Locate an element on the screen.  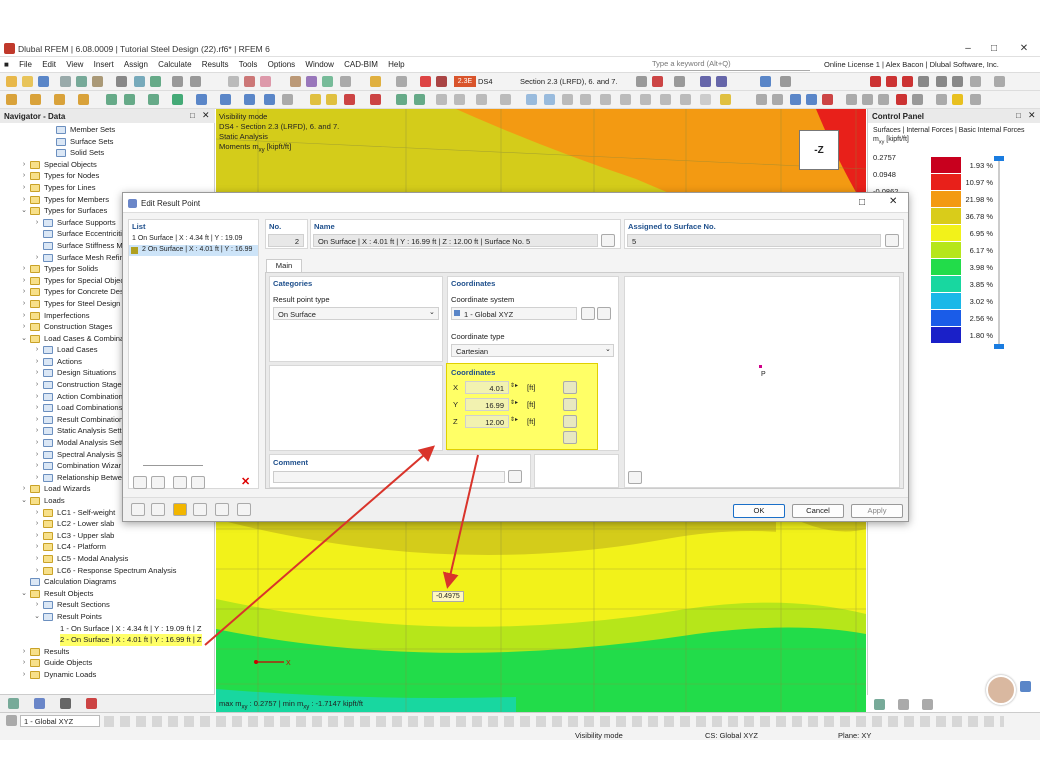
tab-main: Main is located at coordinates (284, 265).